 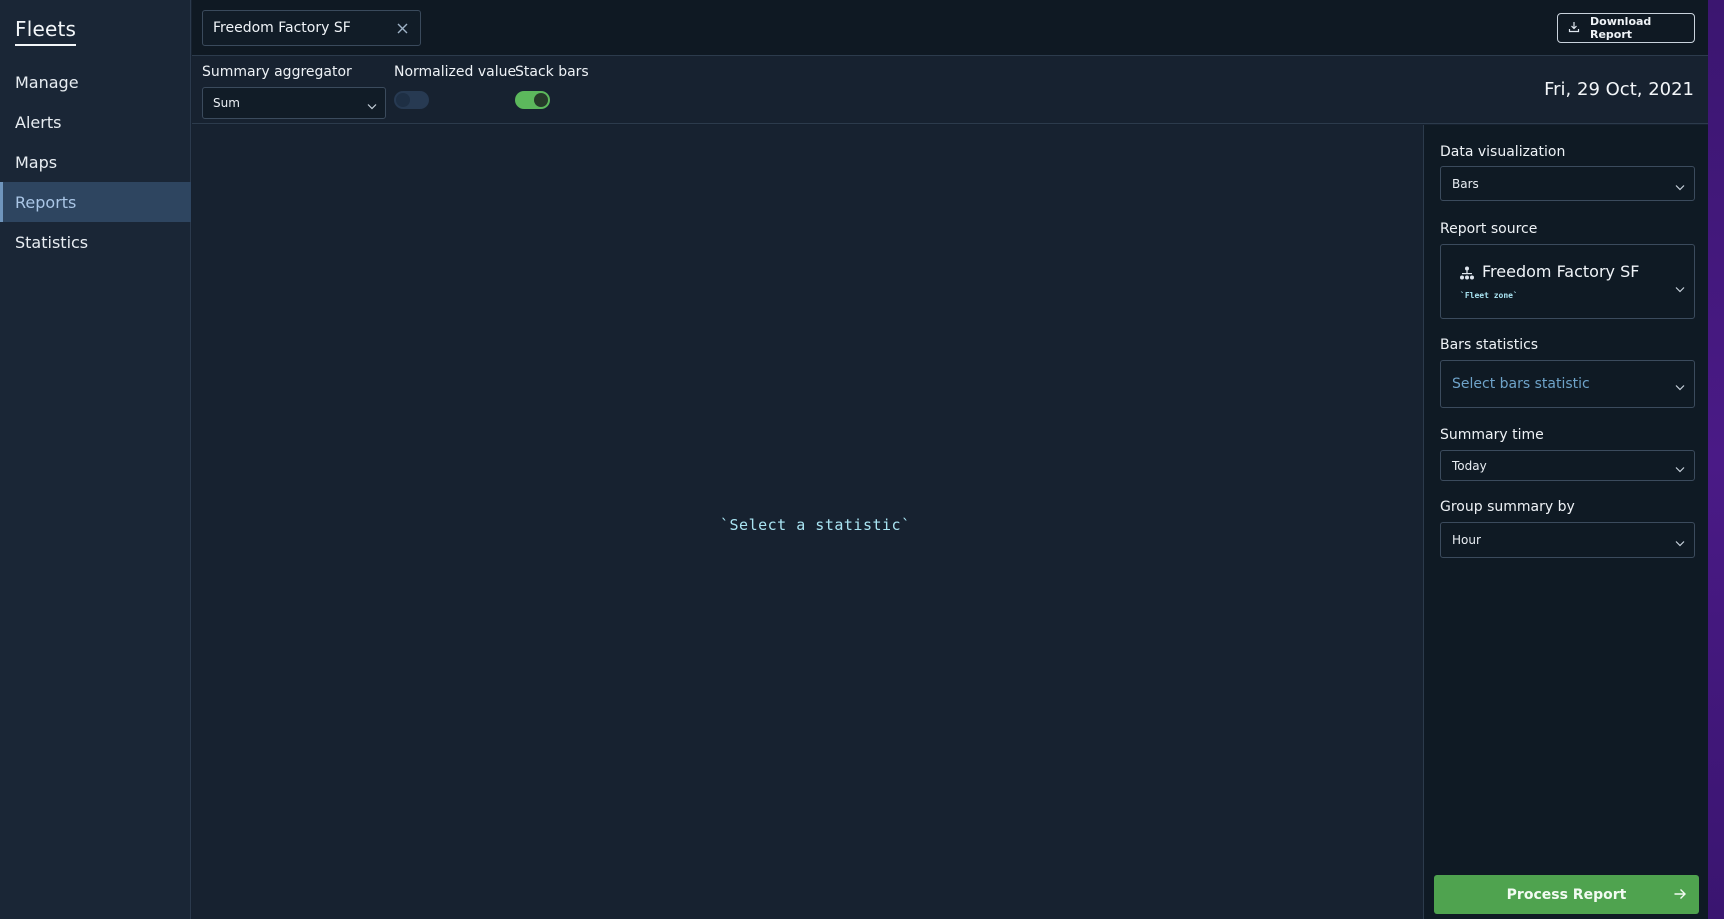 What do you see at coordinates (552, 72) in the screenshot?
I see `stack-bars-label: Stack bars` at bounding box center [552, 72].